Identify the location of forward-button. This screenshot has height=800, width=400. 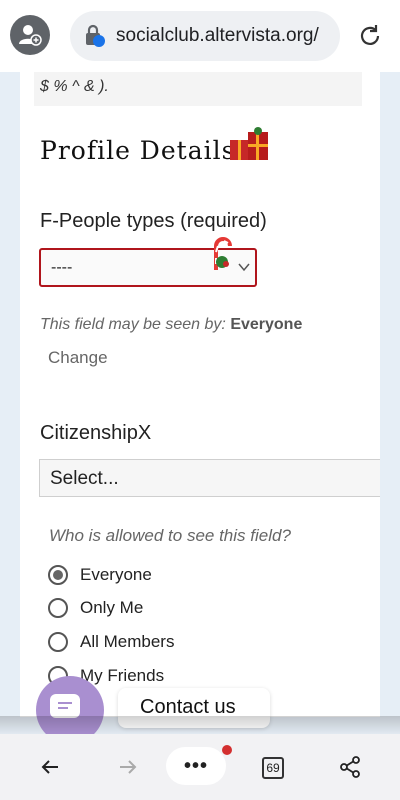
(128, 767).